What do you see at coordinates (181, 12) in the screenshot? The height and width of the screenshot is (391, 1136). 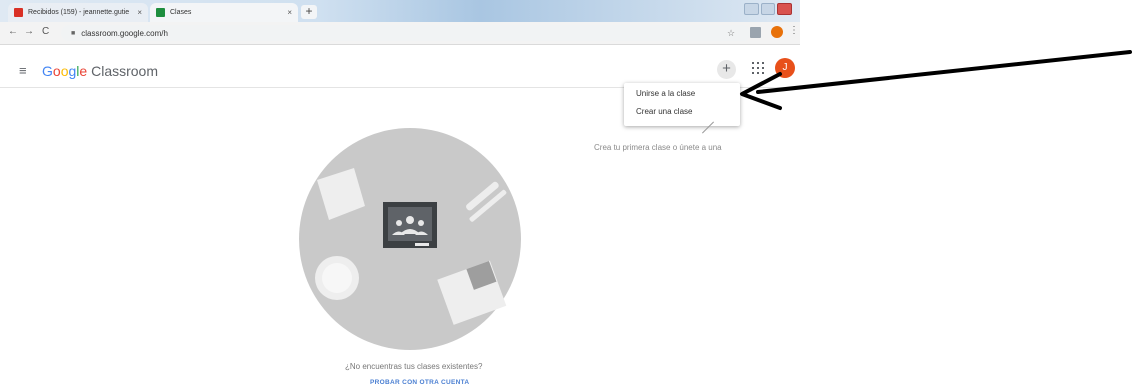 I see `tab-label: Clases` at bounding box center [181, 12].